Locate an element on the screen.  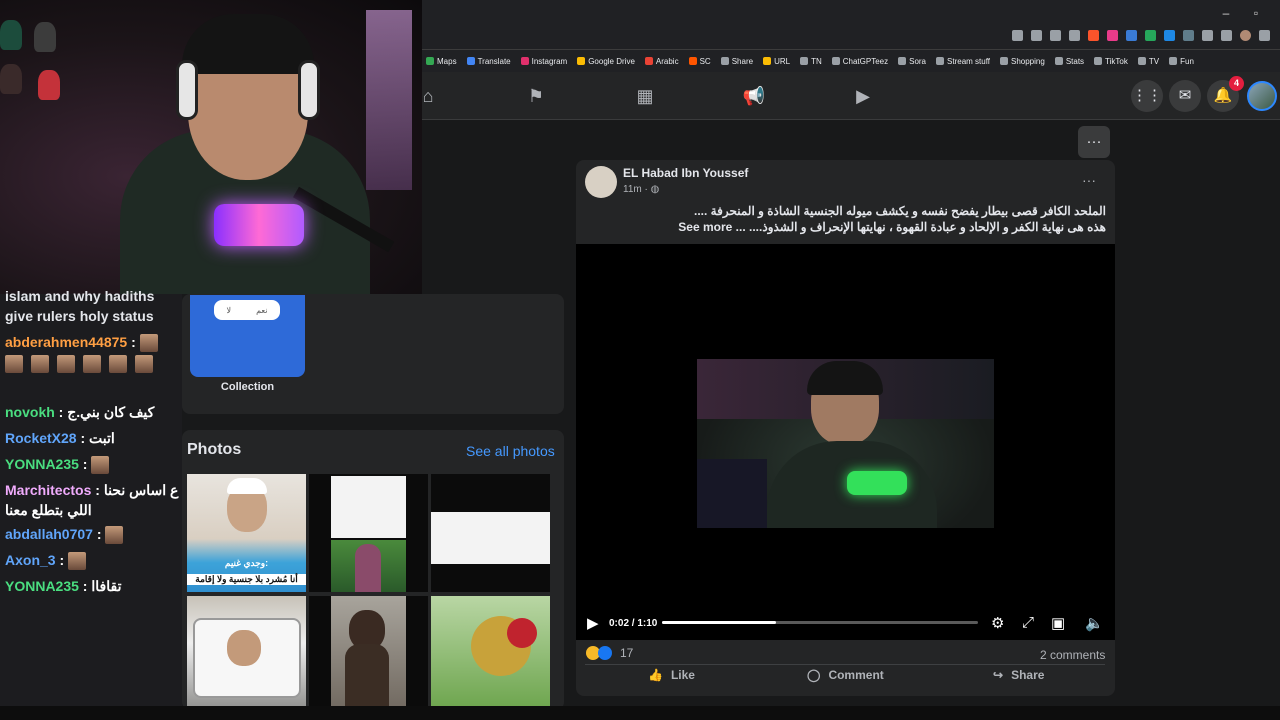
chat-message: abderahmen44875 : is located at coordinates (94, 352).